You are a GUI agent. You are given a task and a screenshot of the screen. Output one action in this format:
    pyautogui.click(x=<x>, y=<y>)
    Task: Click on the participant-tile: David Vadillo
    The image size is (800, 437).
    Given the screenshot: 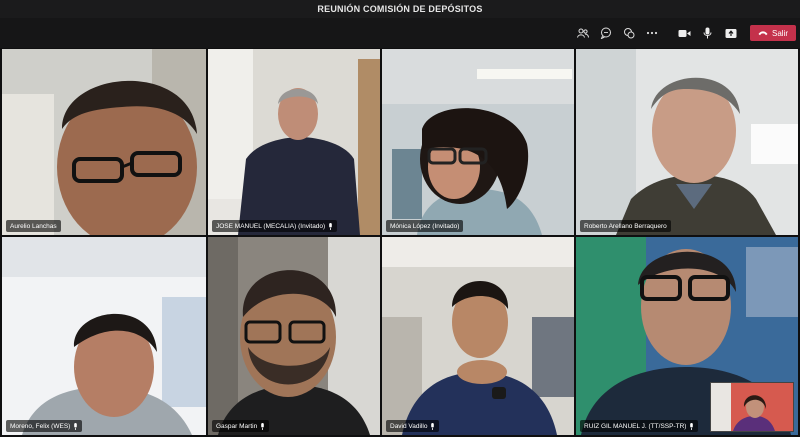 What is the action you would take?
    pyautogui.click(x=478, y=336)
    